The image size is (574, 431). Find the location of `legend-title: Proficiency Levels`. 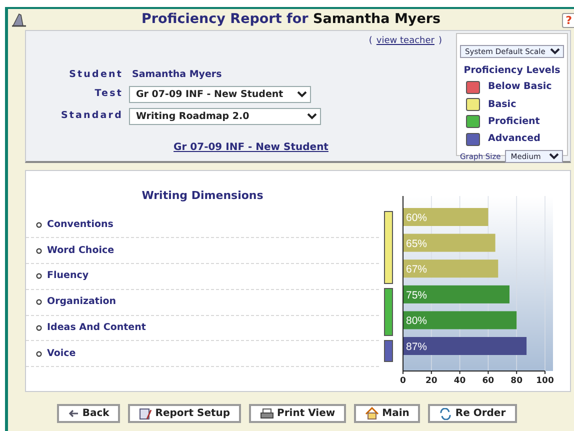

legend-title: Proficiency Levels is located at coordinates (512, 71).